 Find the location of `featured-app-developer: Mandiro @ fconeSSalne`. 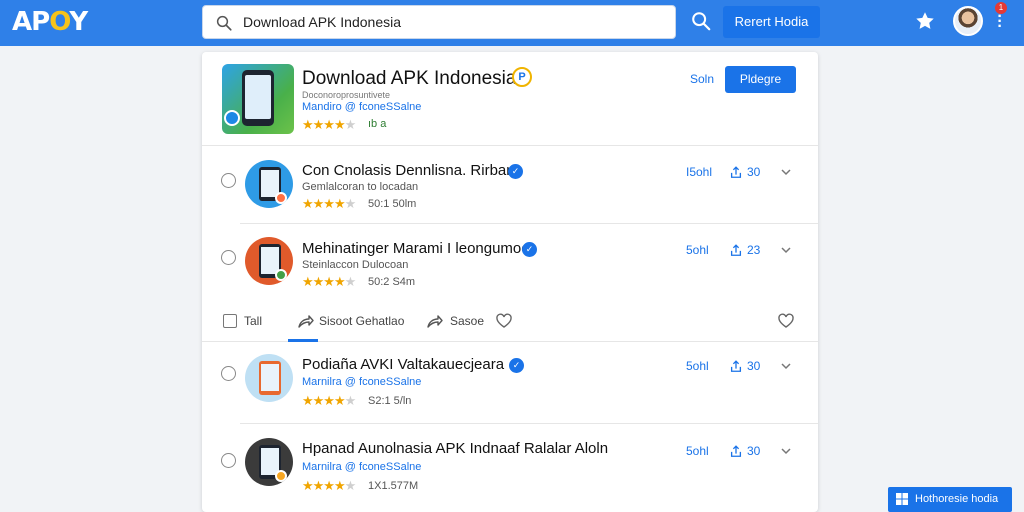

featured-app-developer: Mandiro @ fconeSSalne is located at coordinates (361, 107).